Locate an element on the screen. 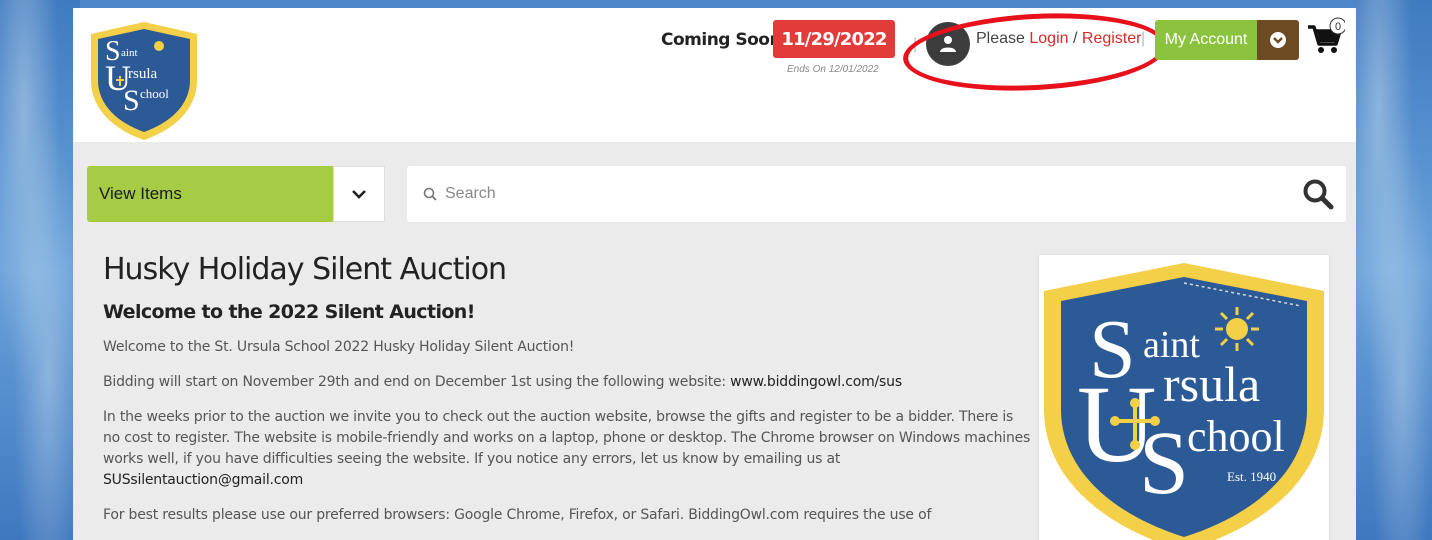 The image size is (1432, 540). search-bar is located at coordinates (876, 194).